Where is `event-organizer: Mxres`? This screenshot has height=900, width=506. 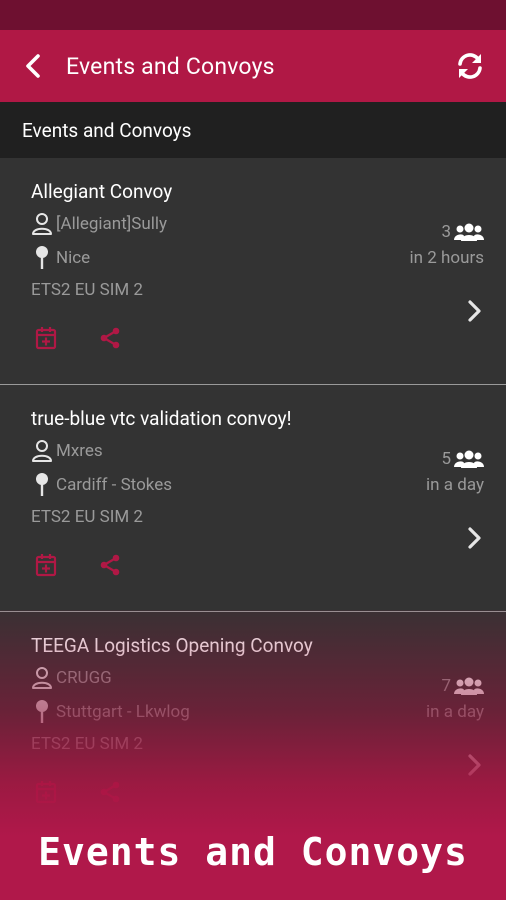 event-organizer: Mxres is located at coordinates (67, 451).